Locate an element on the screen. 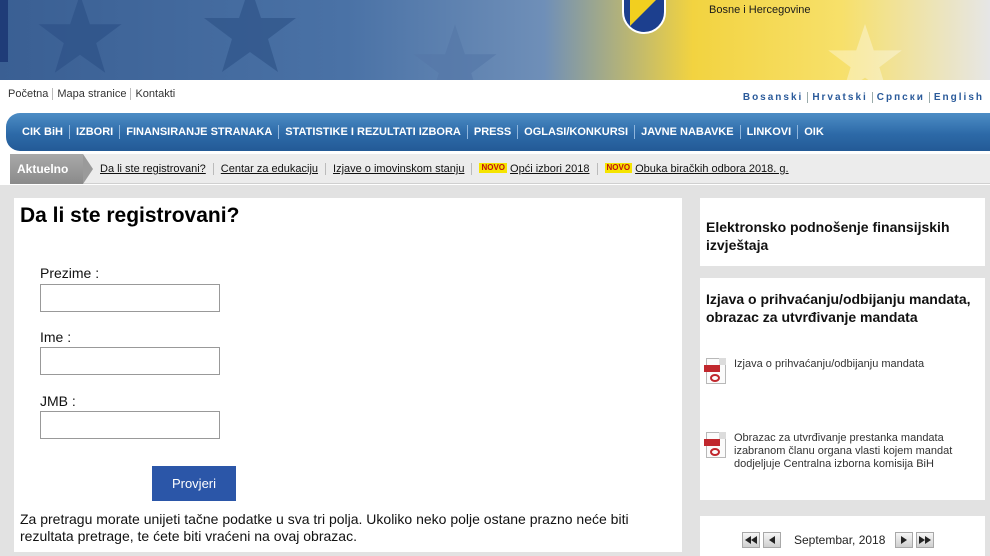 The image size is (990, 556). lang-english: English is located at coordinates (957, 97).